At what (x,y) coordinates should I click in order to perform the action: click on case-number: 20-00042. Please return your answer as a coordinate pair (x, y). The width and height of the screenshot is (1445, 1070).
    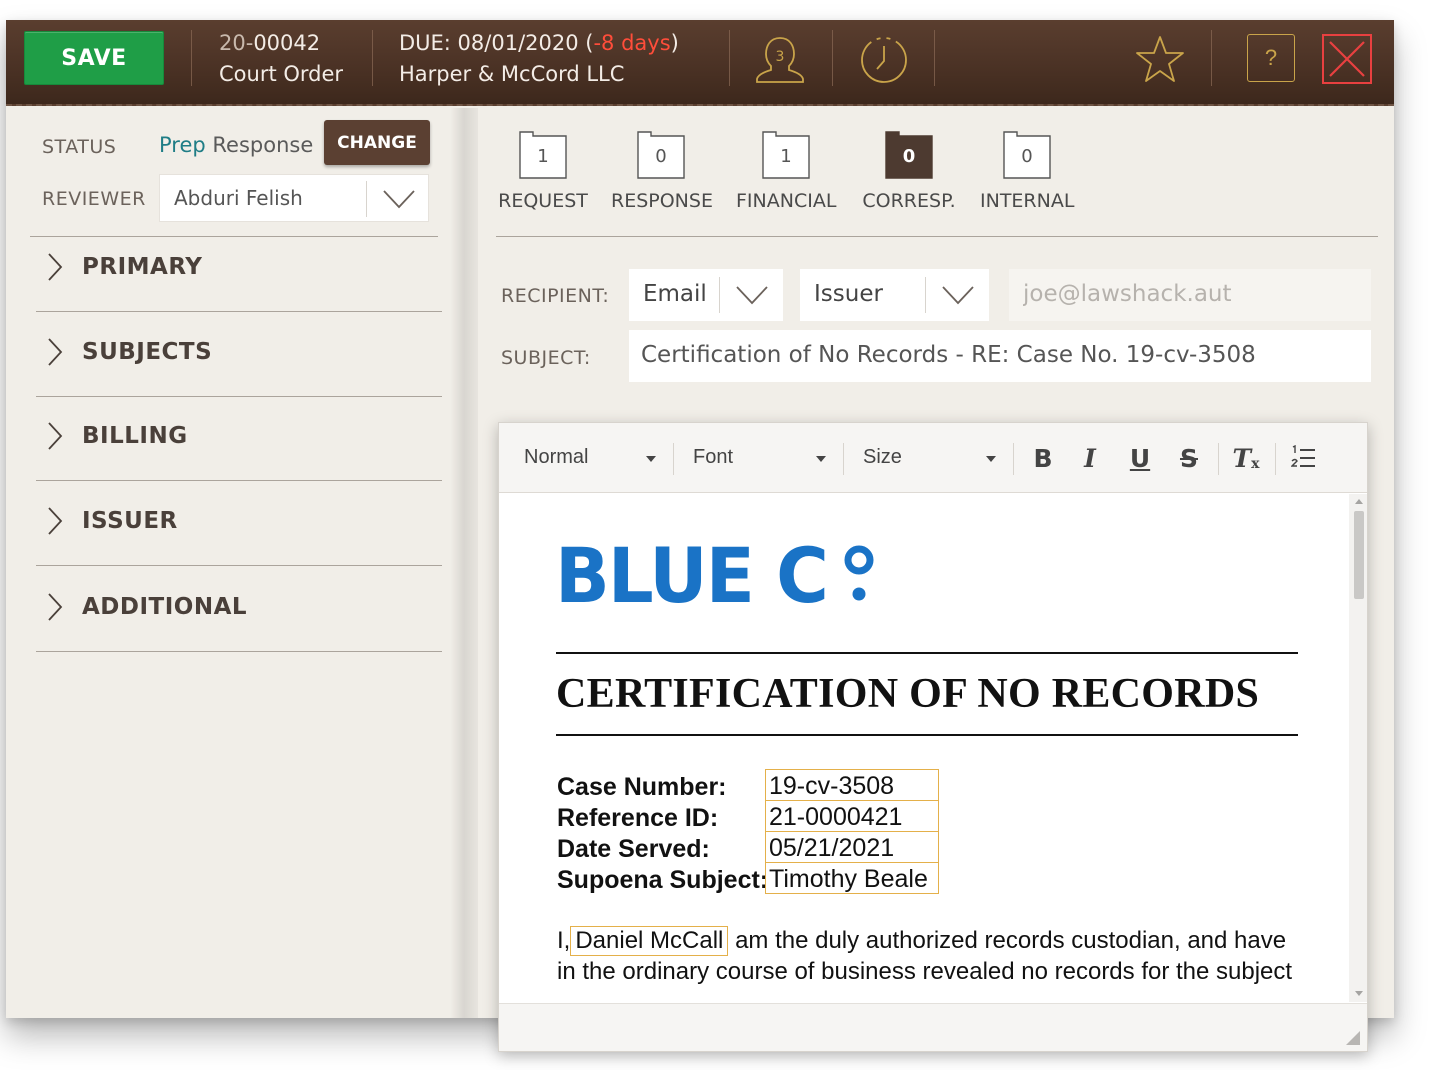
    Looking at the image, I should click on (270, 43).